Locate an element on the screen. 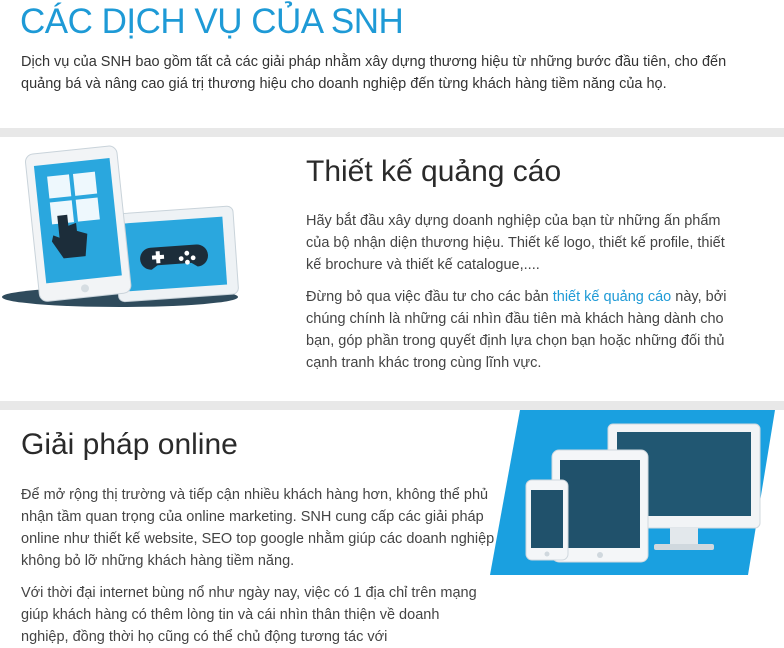 This screenshot has height=648, width=784. design-ads-link: thiết kế quảng cáo is located at coordinates (612, 297).